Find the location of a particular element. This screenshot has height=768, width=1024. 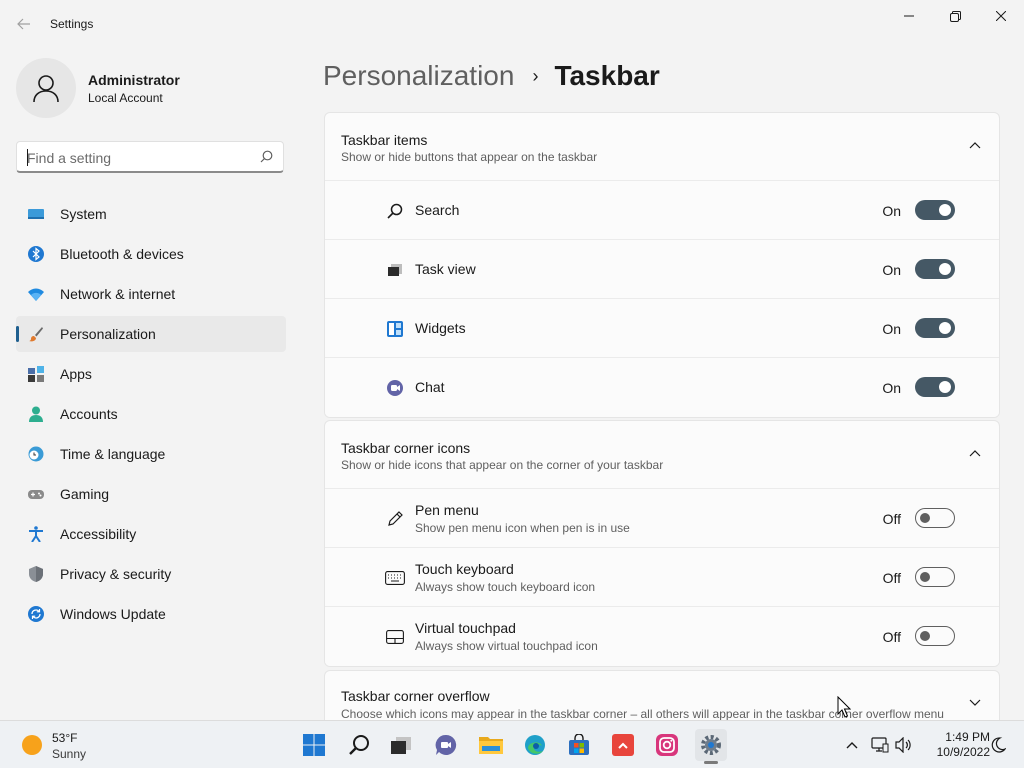

sidebar-item-apps: Apps is located at coordinates (151, 374).